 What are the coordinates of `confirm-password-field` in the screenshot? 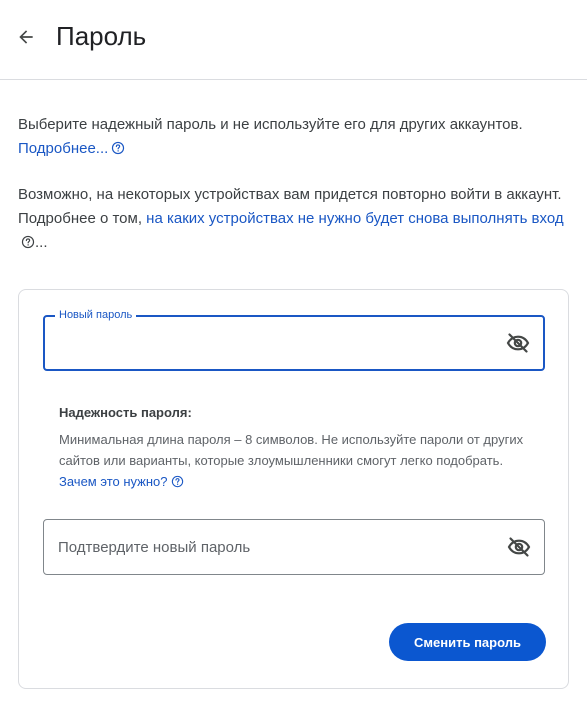 It's located at (294, 547).